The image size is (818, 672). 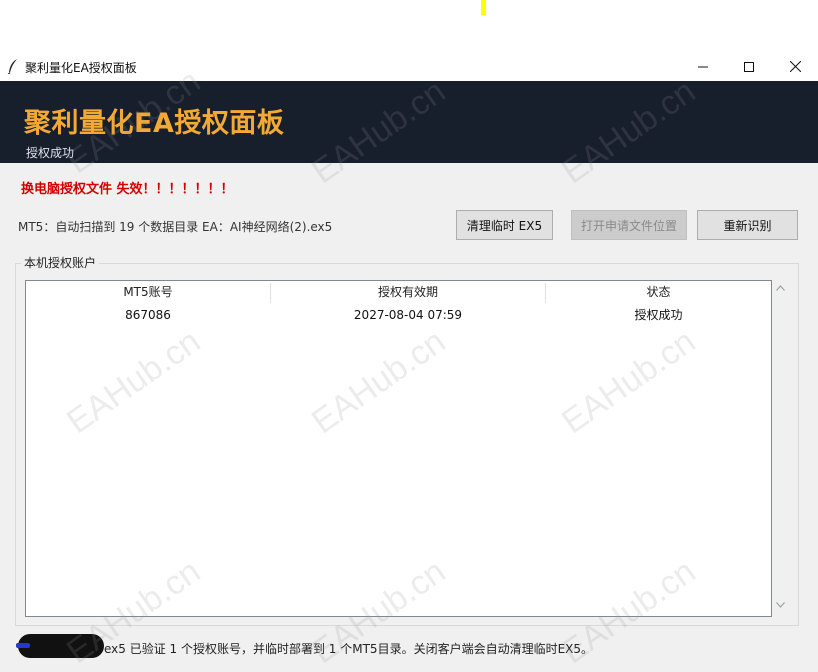 What do you see at coordinates (148, 315) in the screenshot?
I see `cell-account: 867086` at bounding box center [148, 315].